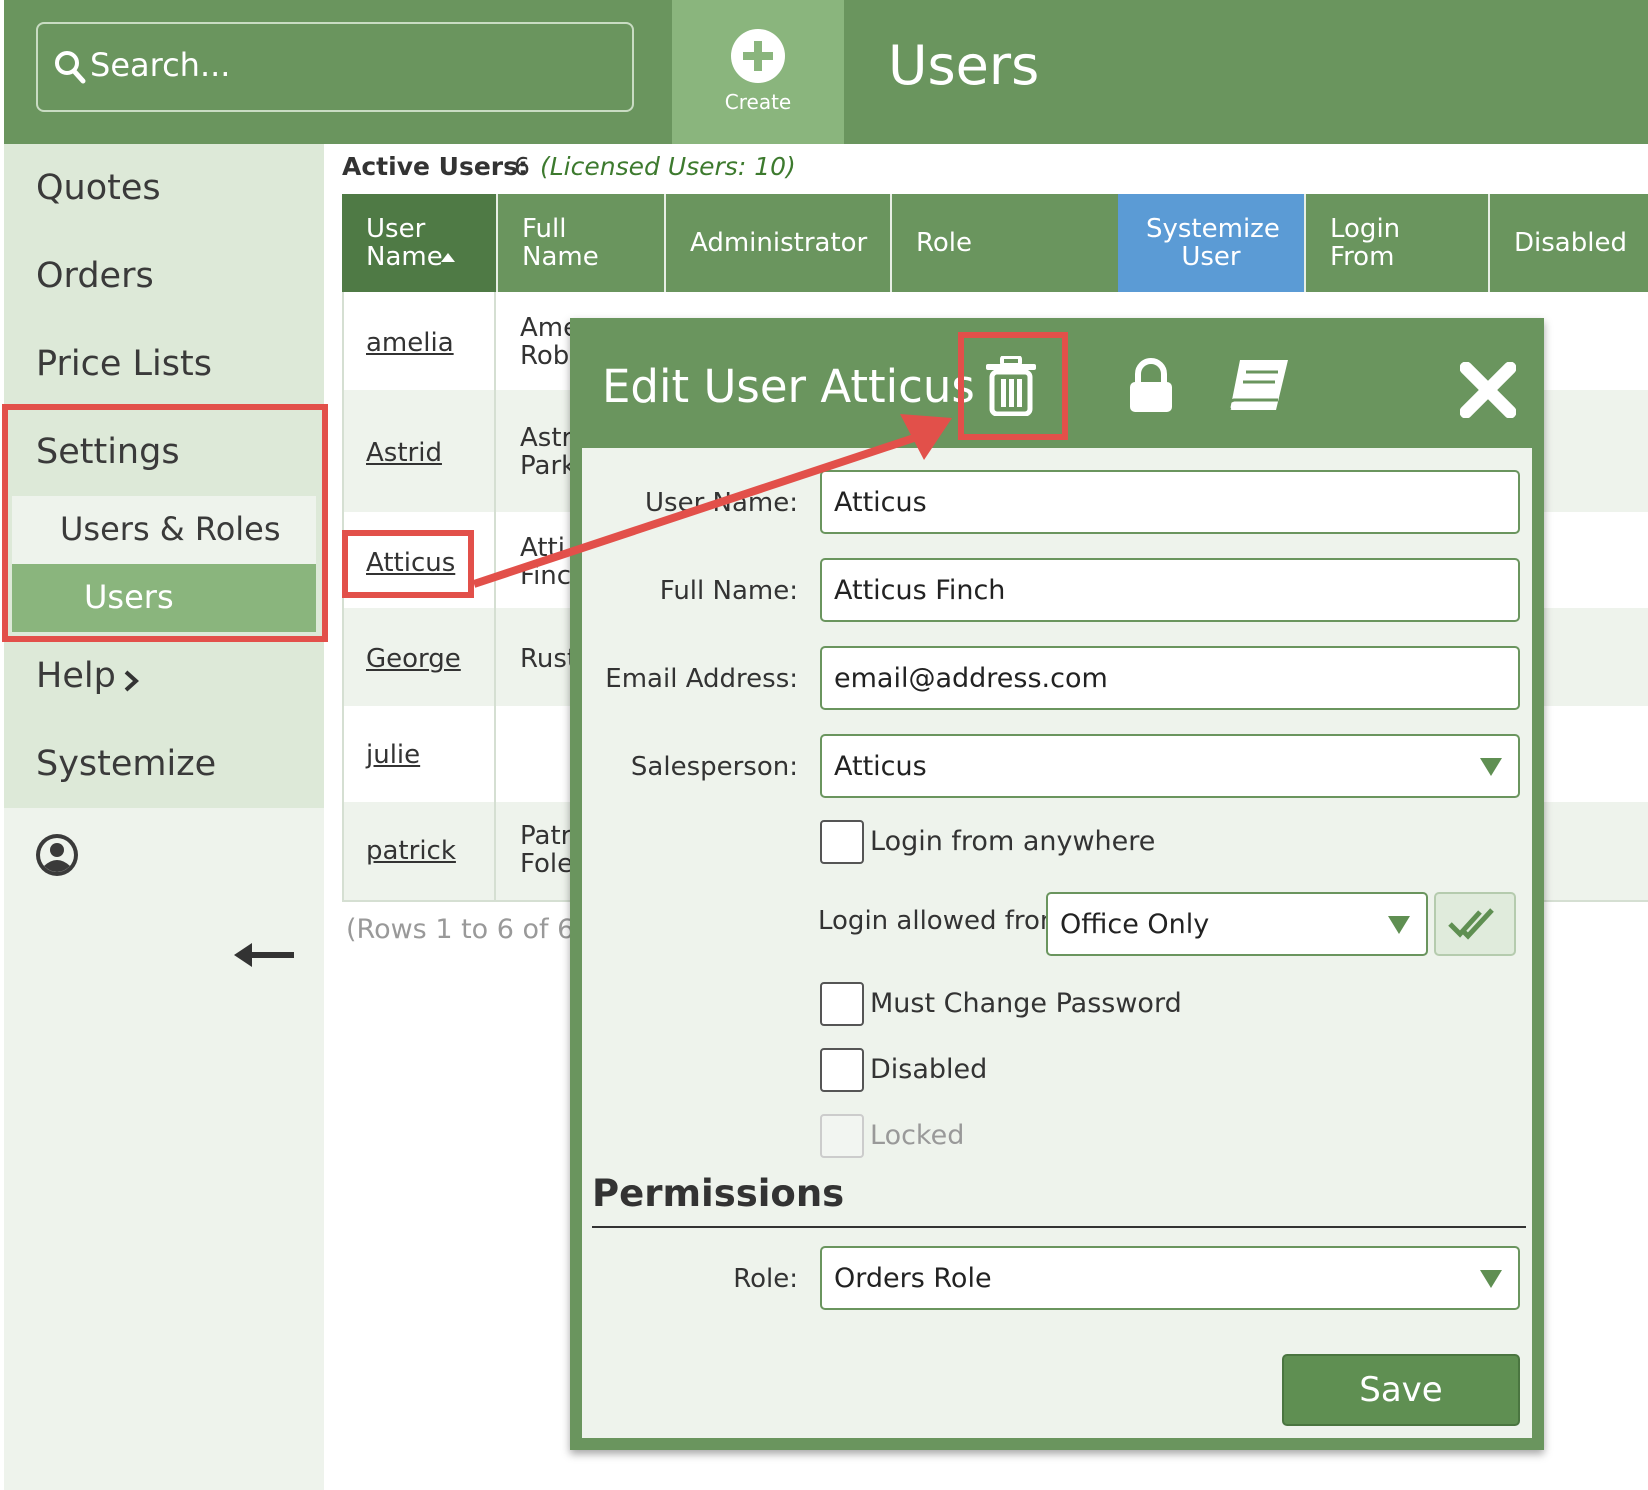 This screenshot has width=1648, height=1490. I want to click on salesperson-label: Salesperson:, so click(714, 767).